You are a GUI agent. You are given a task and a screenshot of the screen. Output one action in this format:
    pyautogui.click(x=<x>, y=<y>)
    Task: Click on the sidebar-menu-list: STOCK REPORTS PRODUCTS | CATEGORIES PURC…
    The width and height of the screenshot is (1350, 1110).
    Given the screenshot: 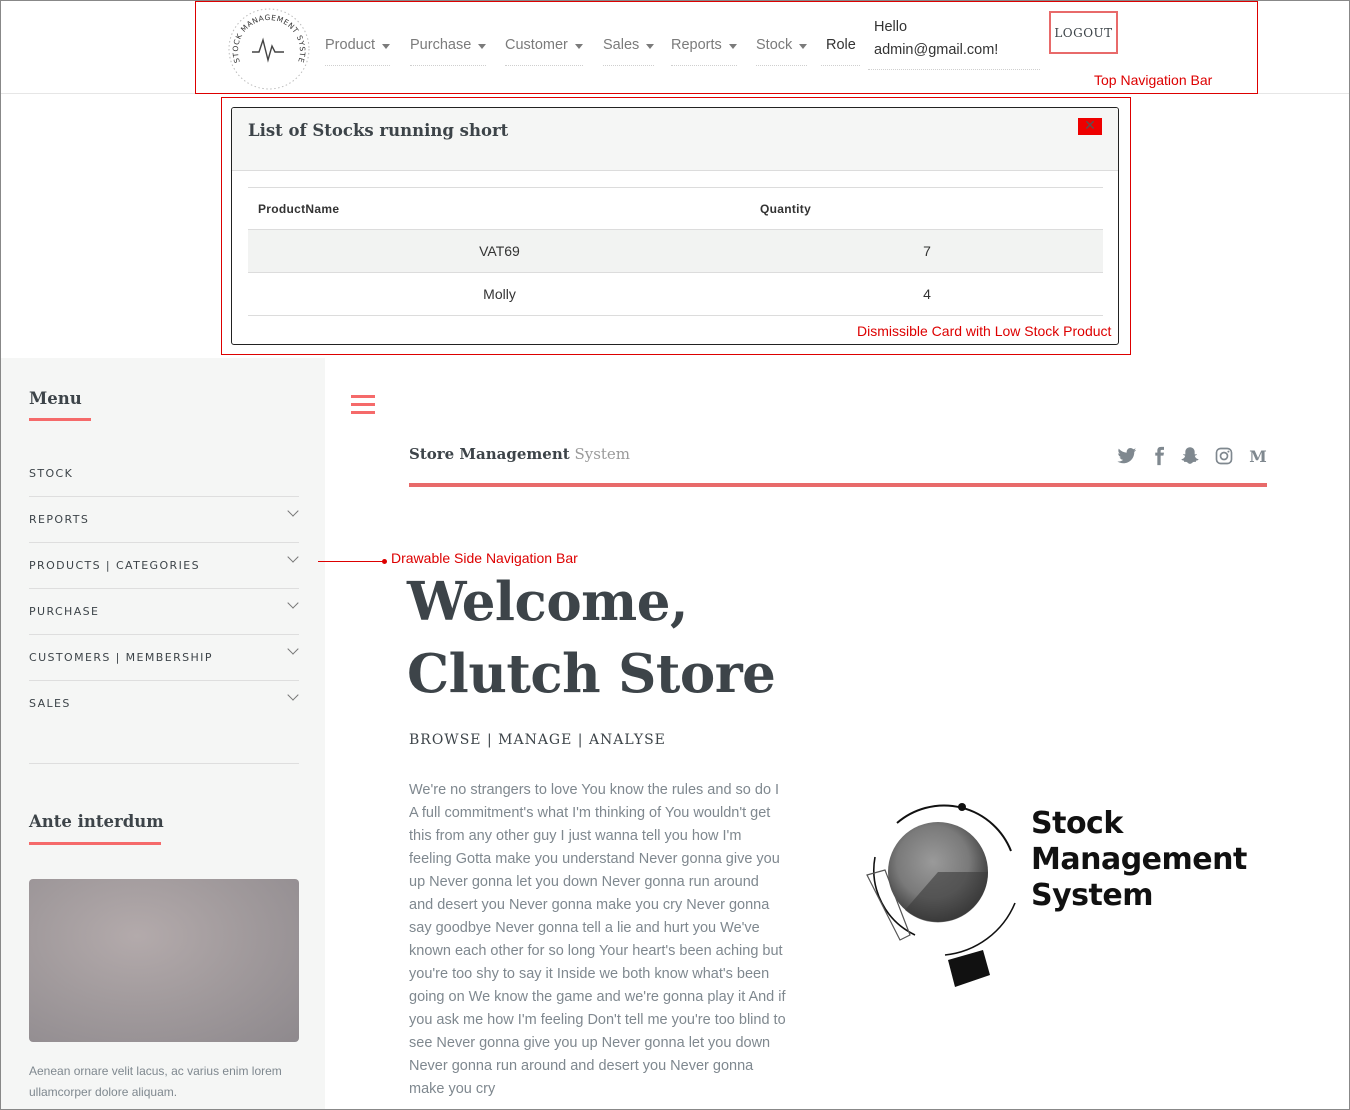 What is the action you would take?
    pyautogui.click(x=164, y=588)
    